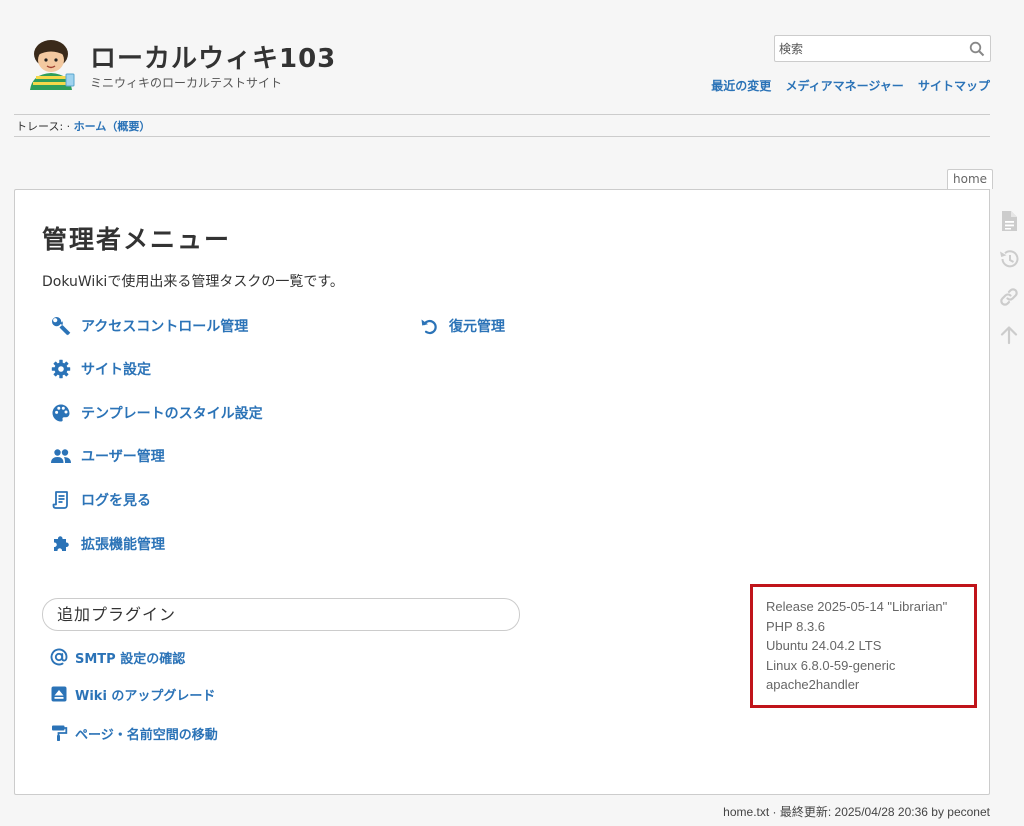  I want to click on additional-item-label: Wiki のアップグレード, so click(145, 696).